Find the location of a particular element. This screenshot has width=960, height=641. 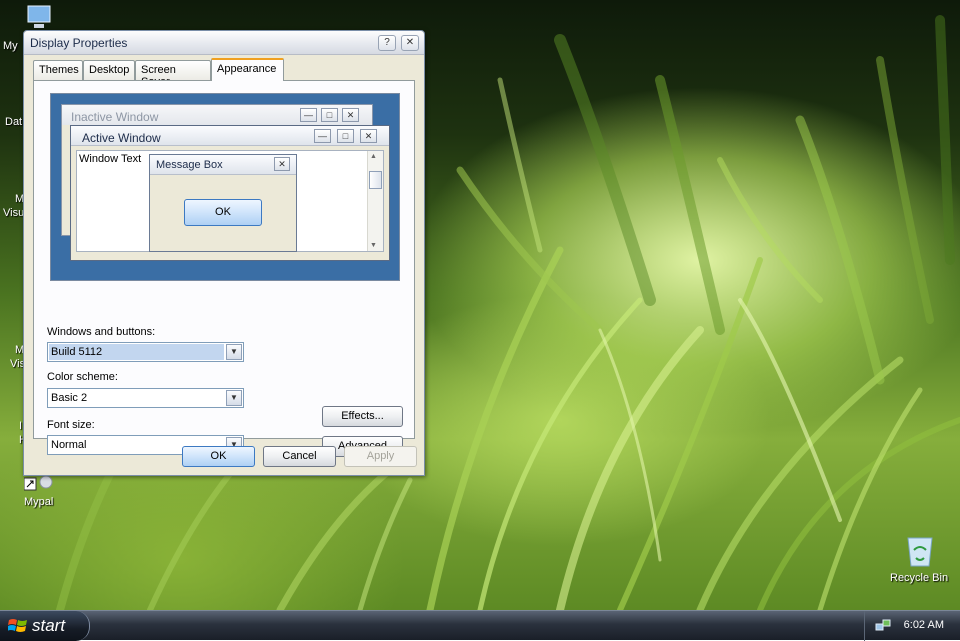

active-window-title: Active Window is located at coordinates (121, 138).